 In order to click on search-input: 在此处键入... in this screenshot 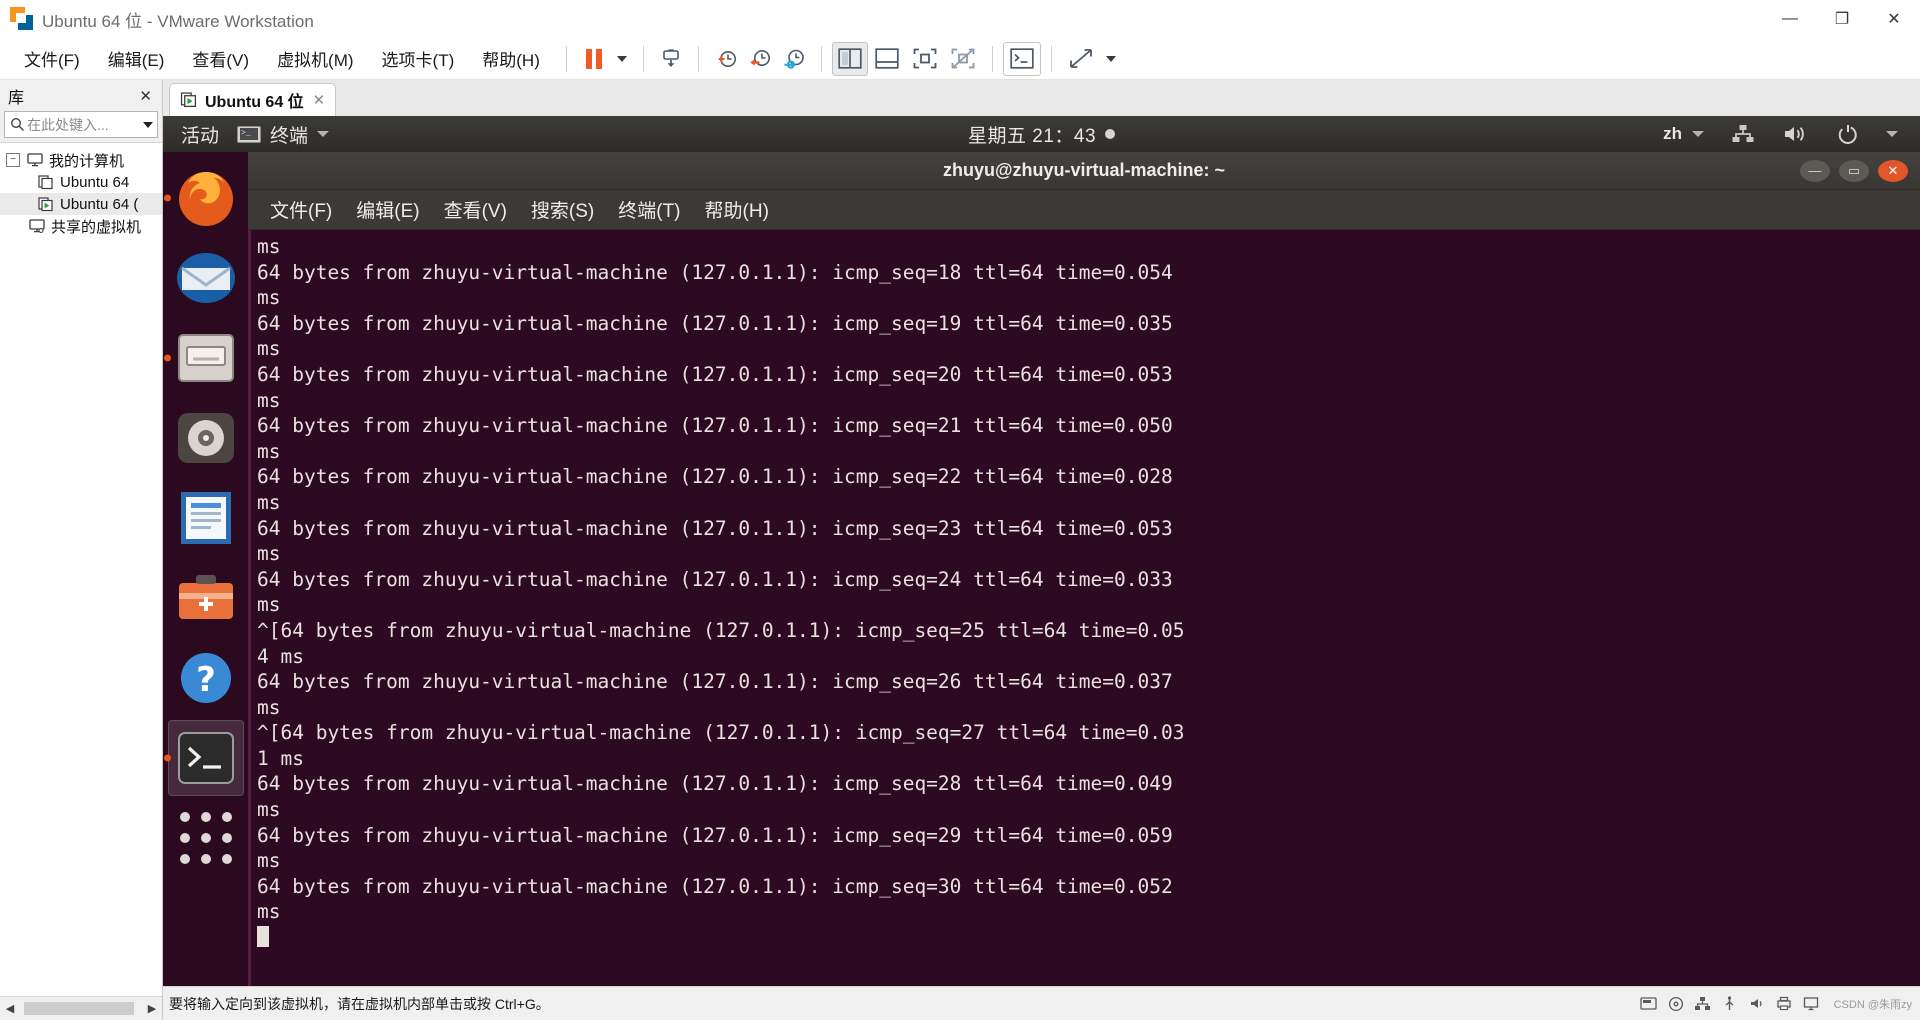, I will do `click(84, 125)`.